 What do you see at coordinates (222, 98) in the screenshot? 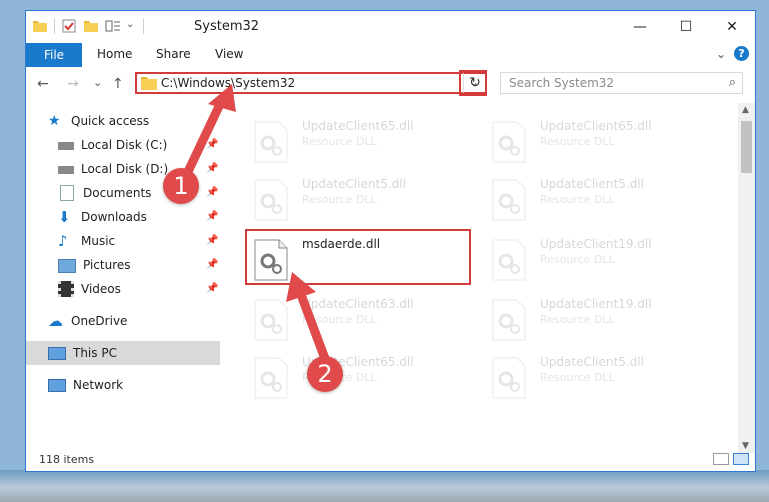
I see `arrow-1-head` at bounding box center [222, 98].